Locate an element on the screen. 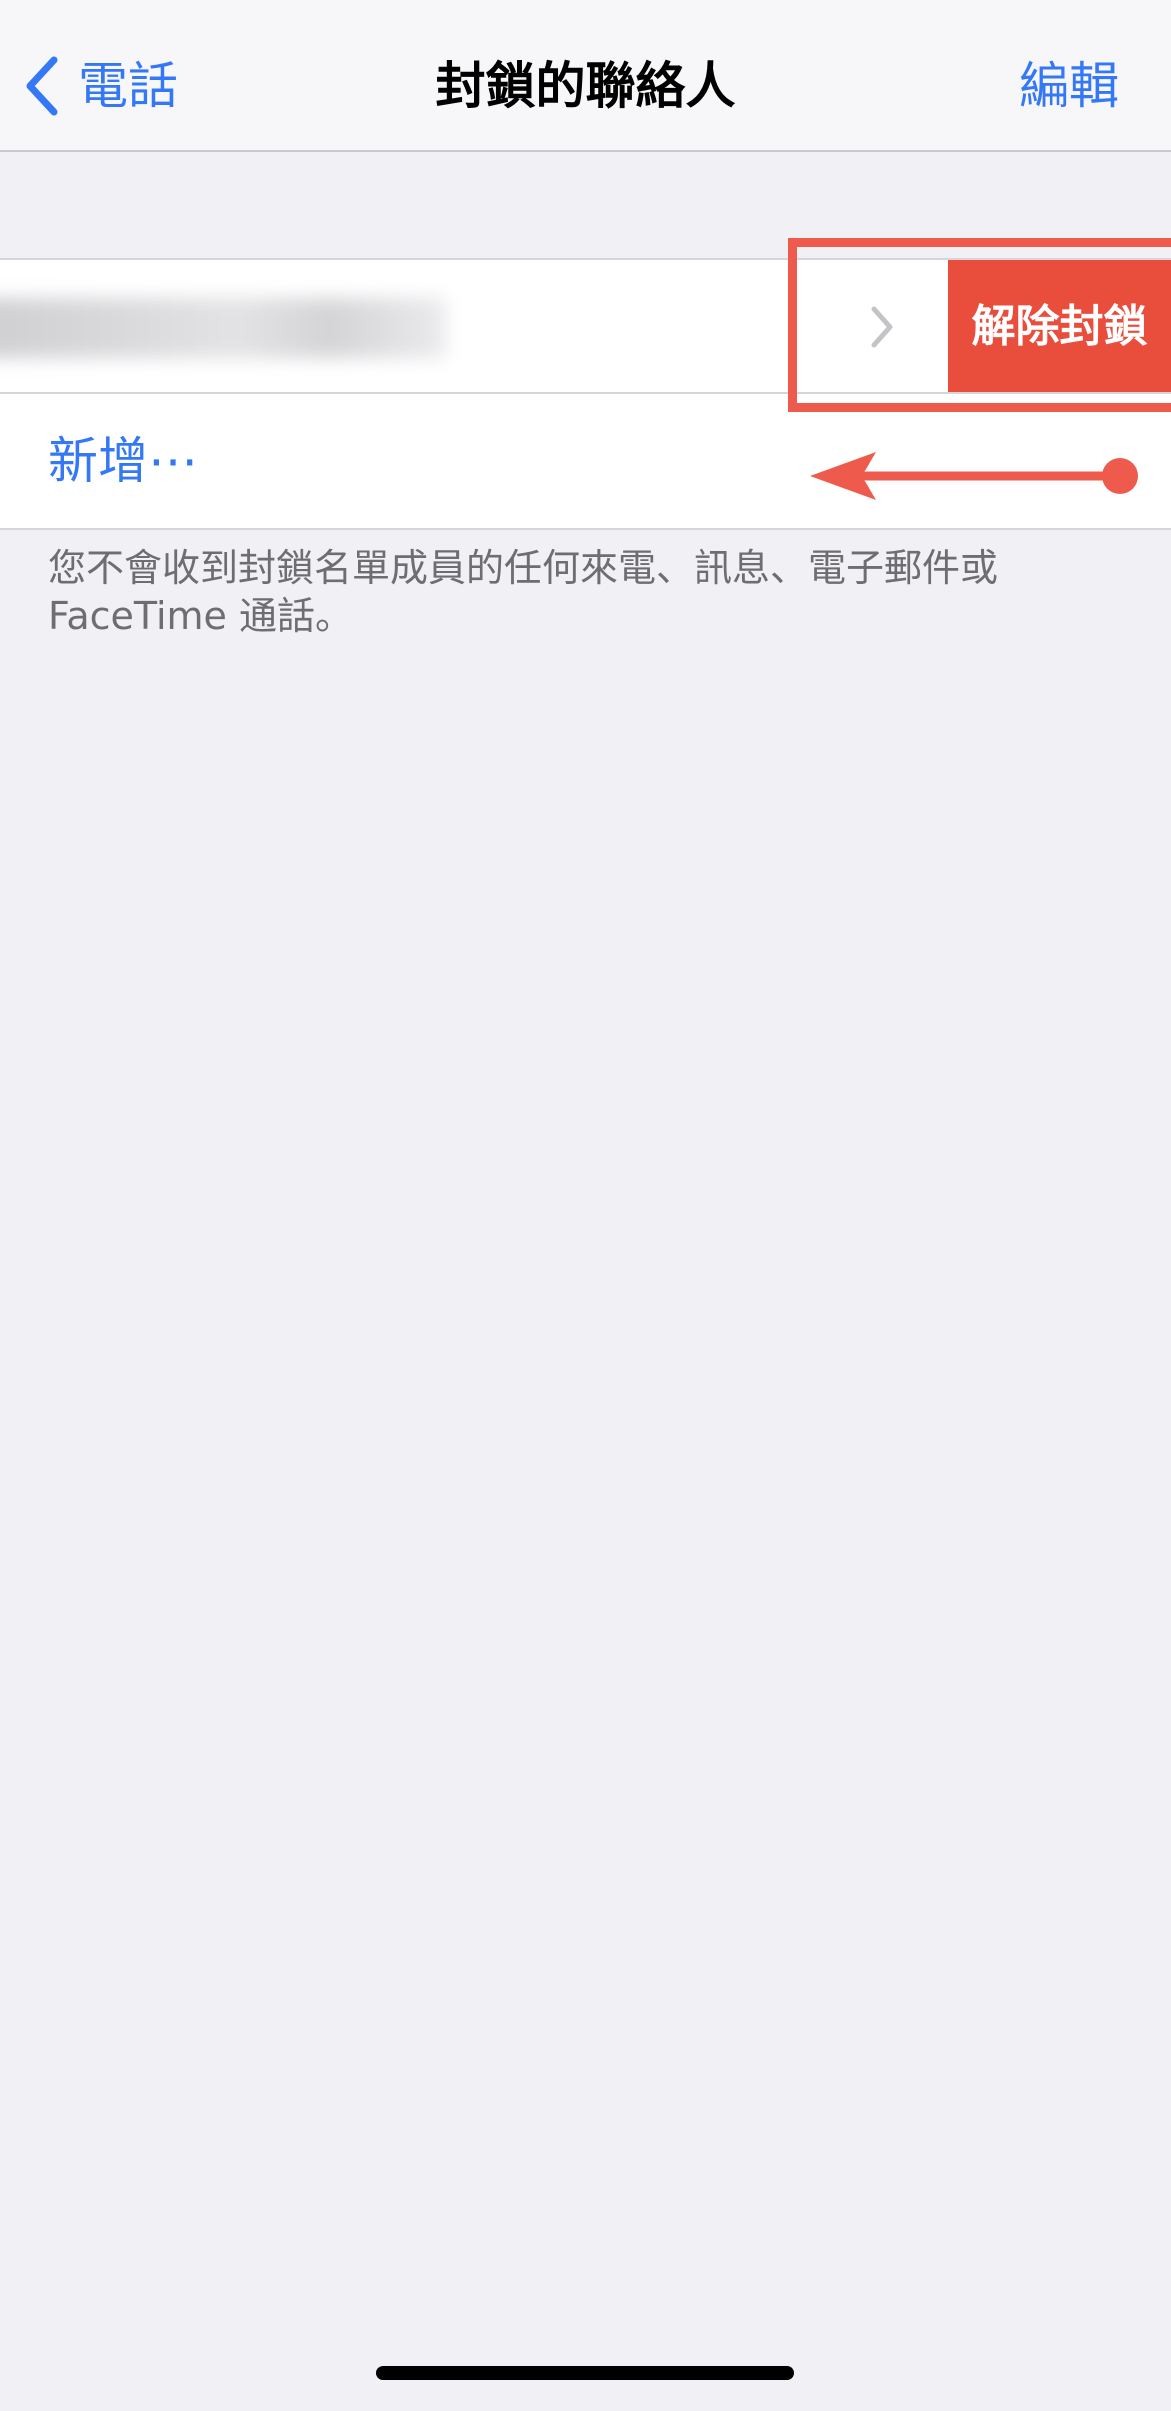 The image size is (1171, 2411). edit-button: 編輯 is located at coordinates (1069, 86).